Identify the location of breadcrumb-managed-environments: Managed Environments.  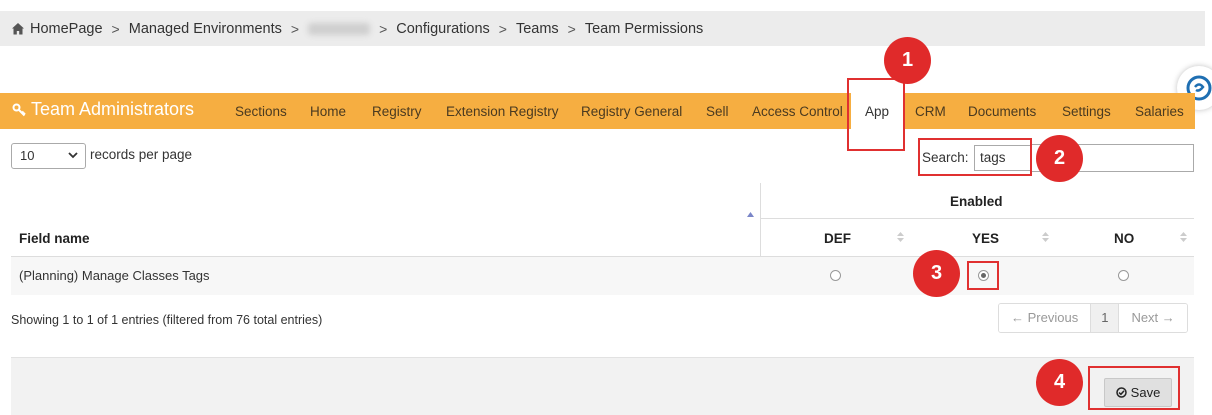
(205, 29).